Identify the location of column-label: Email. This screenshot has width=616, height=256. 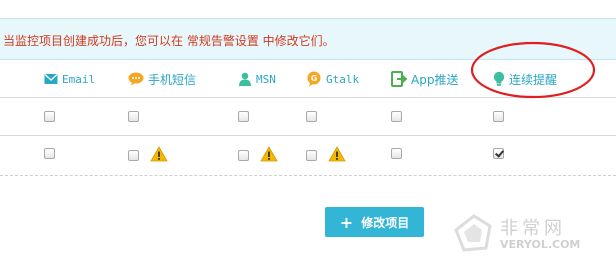
(79, 79).